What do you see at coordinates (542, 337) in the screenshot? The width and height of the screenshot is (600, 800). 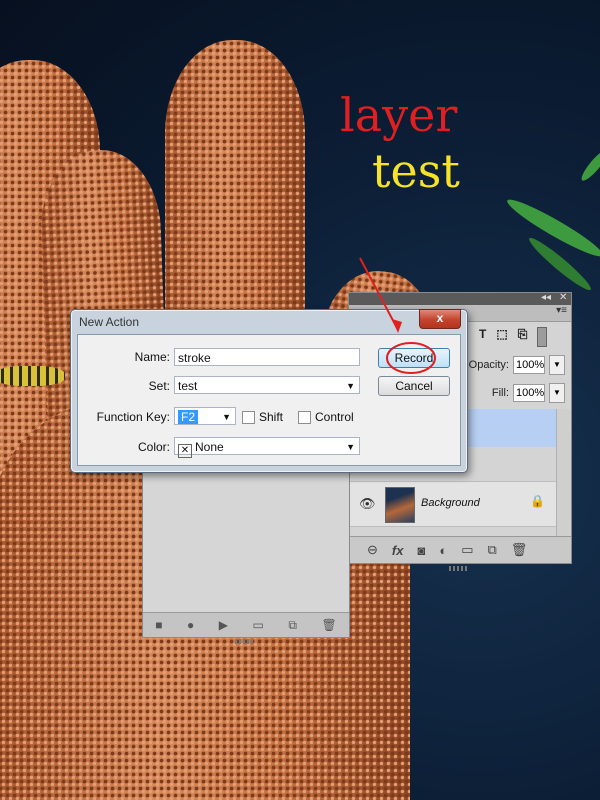 I see `filter-toggle` at bounding box center [542, 337].